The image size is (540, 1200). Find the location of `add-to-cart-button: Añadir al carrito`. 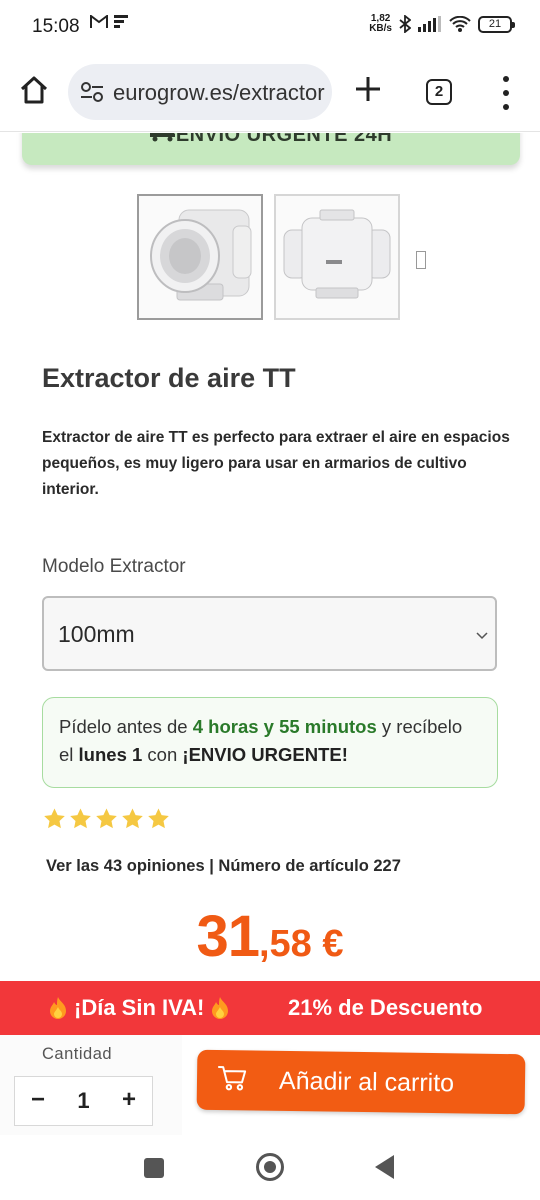

add-to-cart-button: Añadir al carrito is located at coordinates (361, 1082).